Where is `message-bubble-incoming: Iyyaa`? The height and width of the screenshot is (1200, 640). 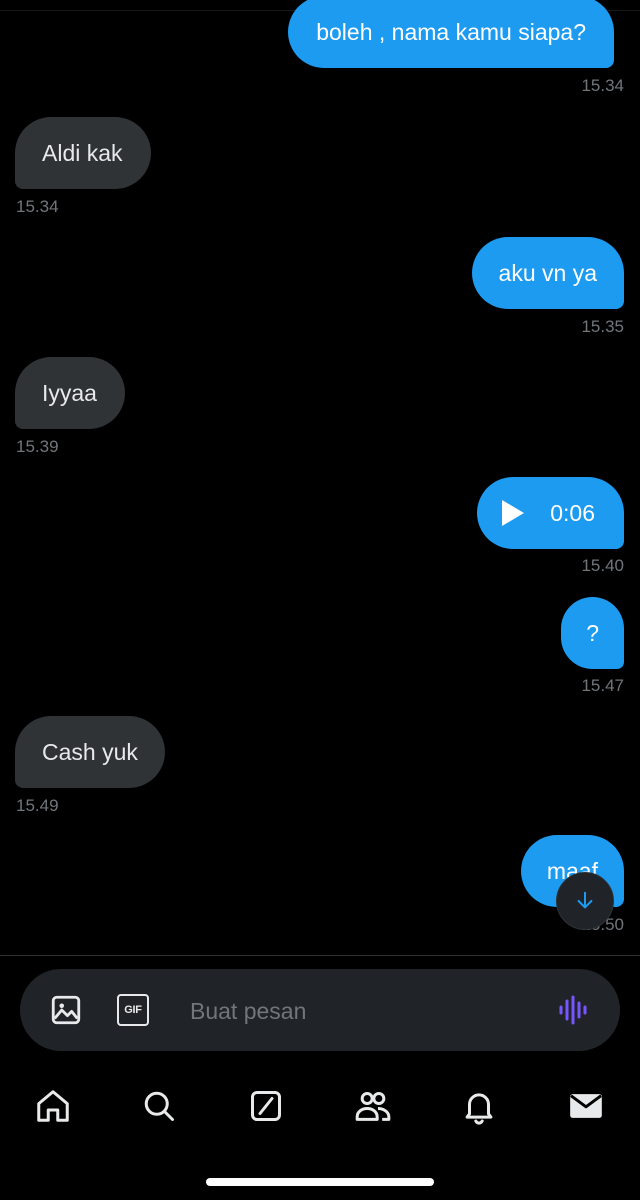
message-bubble-incoming: Iyyaa is located at coordinates (70, 393).